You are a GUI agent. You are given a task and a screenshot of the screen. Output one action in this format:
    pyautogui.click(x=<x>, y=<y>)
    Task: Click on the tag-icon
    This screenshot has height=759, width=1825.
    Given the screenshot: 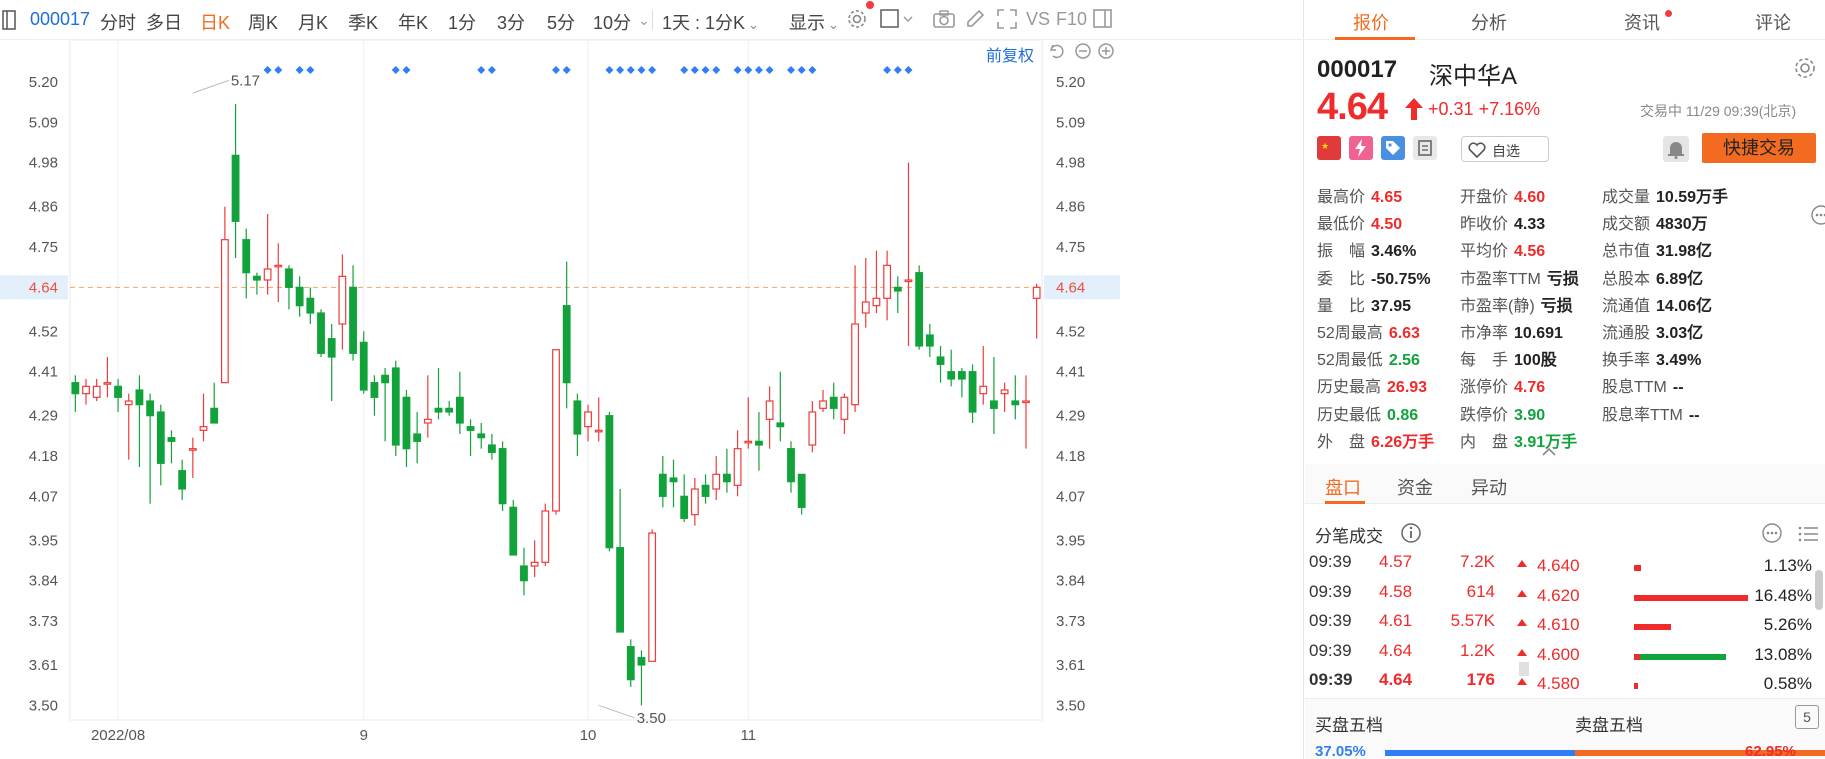 What is the action you would take?
    pyautogui.click(x=1393, y=148)
    